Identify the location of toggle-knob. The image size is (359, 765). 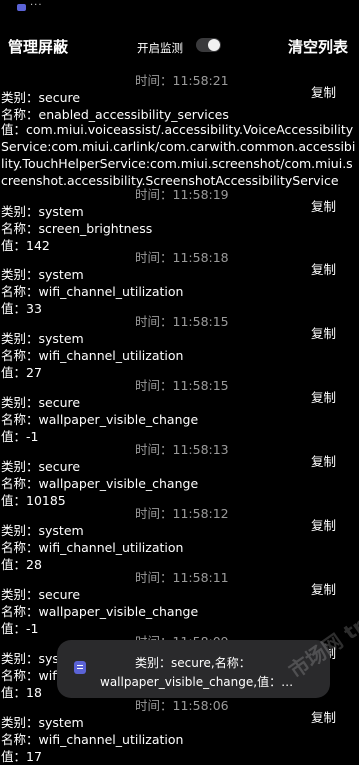
(214, 45).